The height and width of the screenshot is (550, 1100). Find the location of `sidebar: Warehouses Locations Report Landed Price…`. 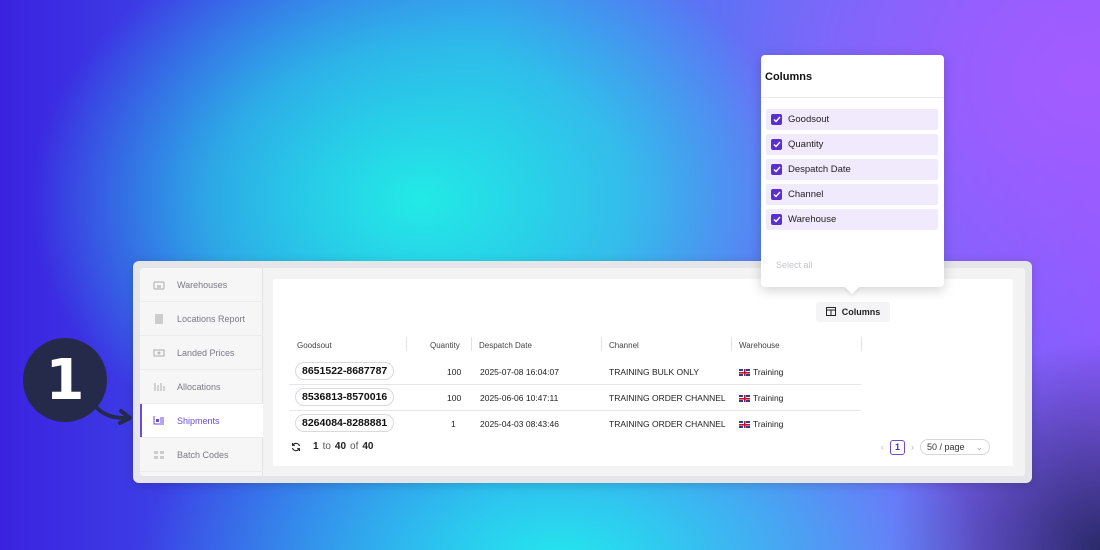

sidebar: Warehouses Locations Report Landed Price… is located at coordinates (201, 372).